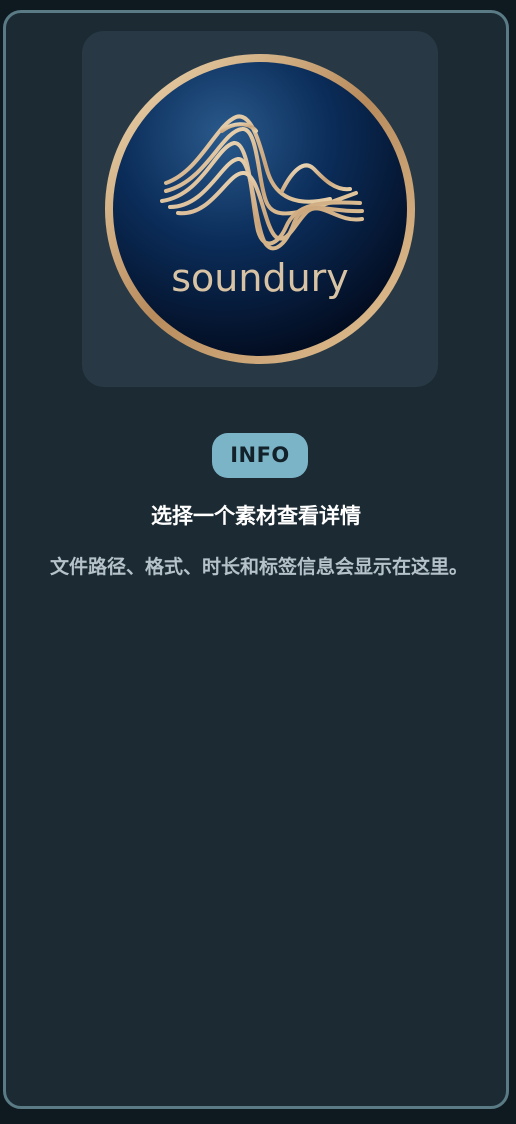 The height and width of the screenshot is (1124, 516). I want to click on empty-state-description: 文件路径、格式、时长和标签信息会显示在这里。, so click(258, 567).